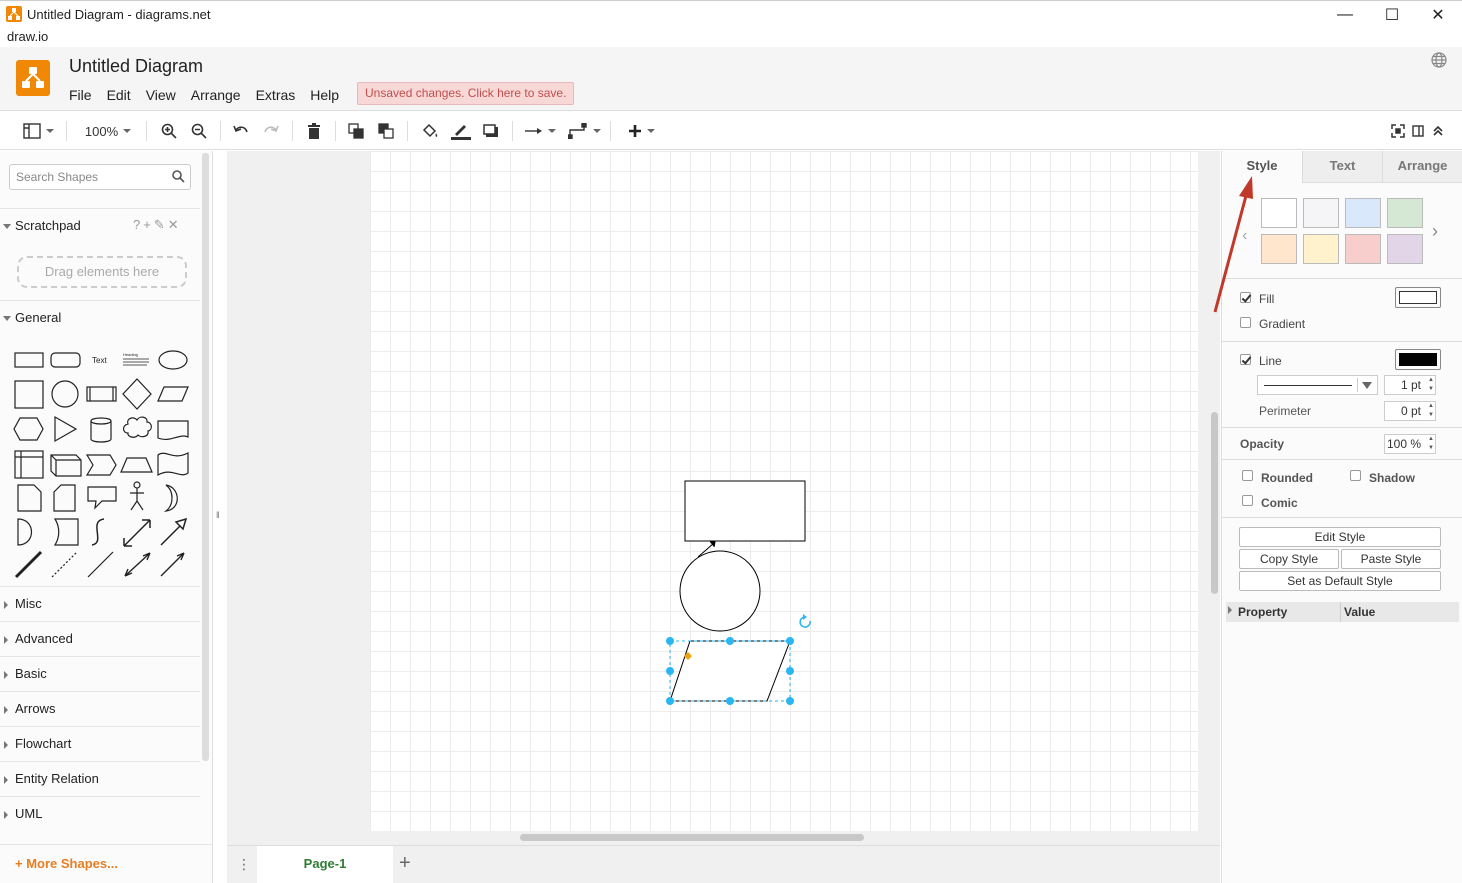  Describe the element at coordinates (100, 813) in the screenshot. I see `uml-section: UML` at that location.